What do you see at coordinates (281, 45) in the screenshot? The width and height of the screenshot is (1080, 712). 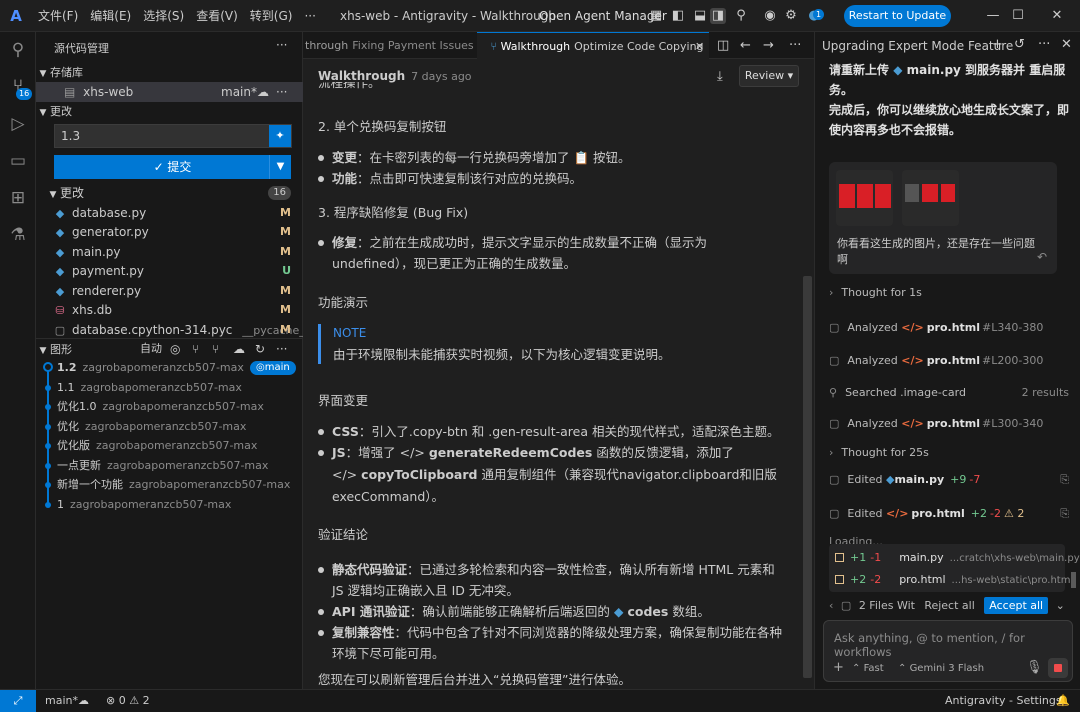 I see `more-actions-icon: ···` at bounding box center [281, 45].